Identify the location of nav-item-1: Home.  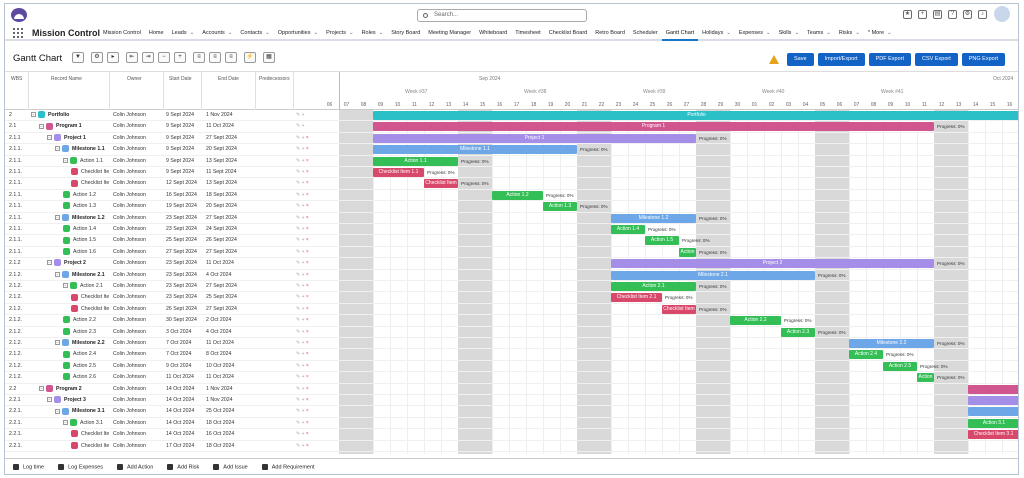
(156, 33).